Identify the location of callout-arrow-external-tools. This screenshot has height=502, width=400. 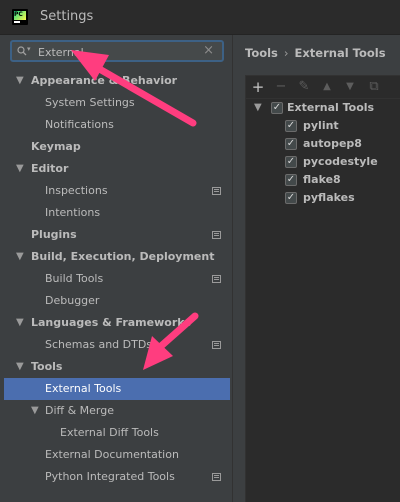
(171, 341).